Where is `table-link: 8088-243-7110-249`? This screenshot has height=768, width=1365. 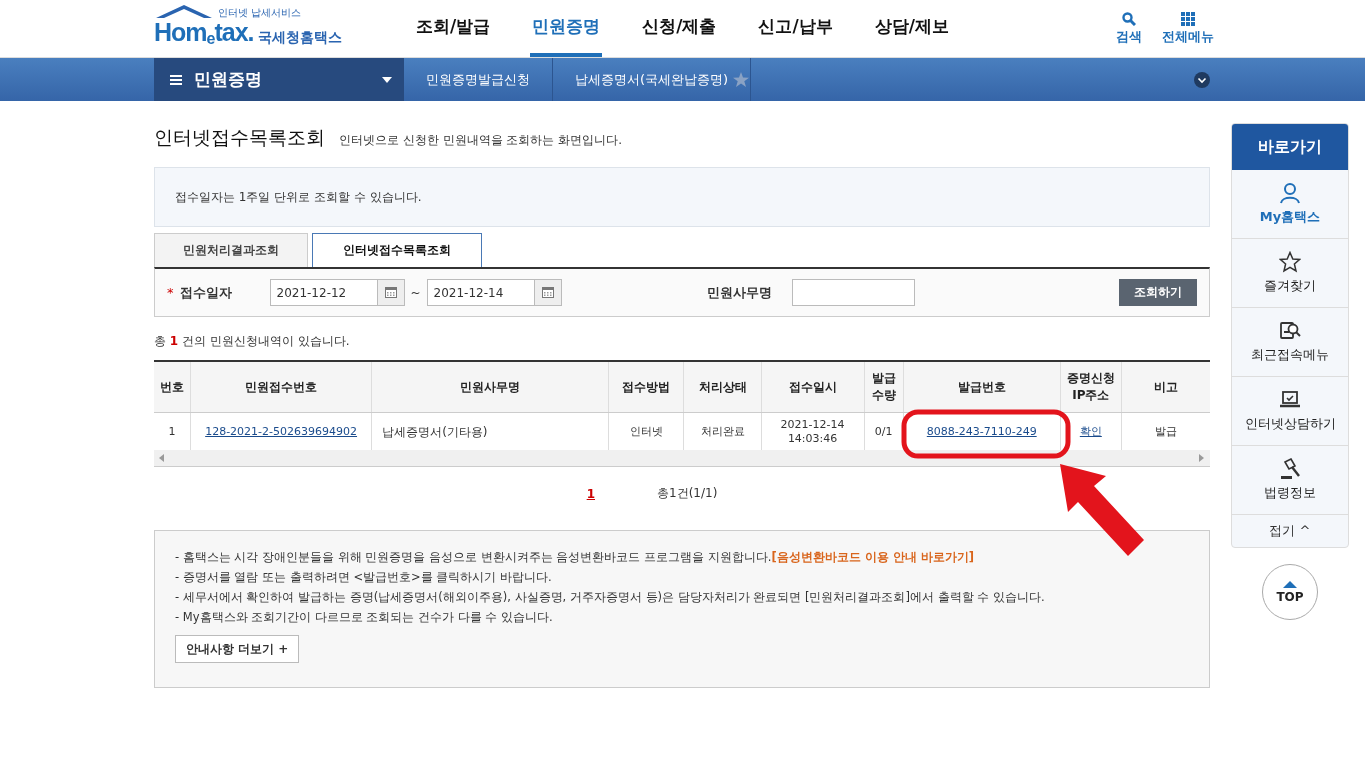 table-link: 8088-243-7110-249 is located at coordinates (981, 431).